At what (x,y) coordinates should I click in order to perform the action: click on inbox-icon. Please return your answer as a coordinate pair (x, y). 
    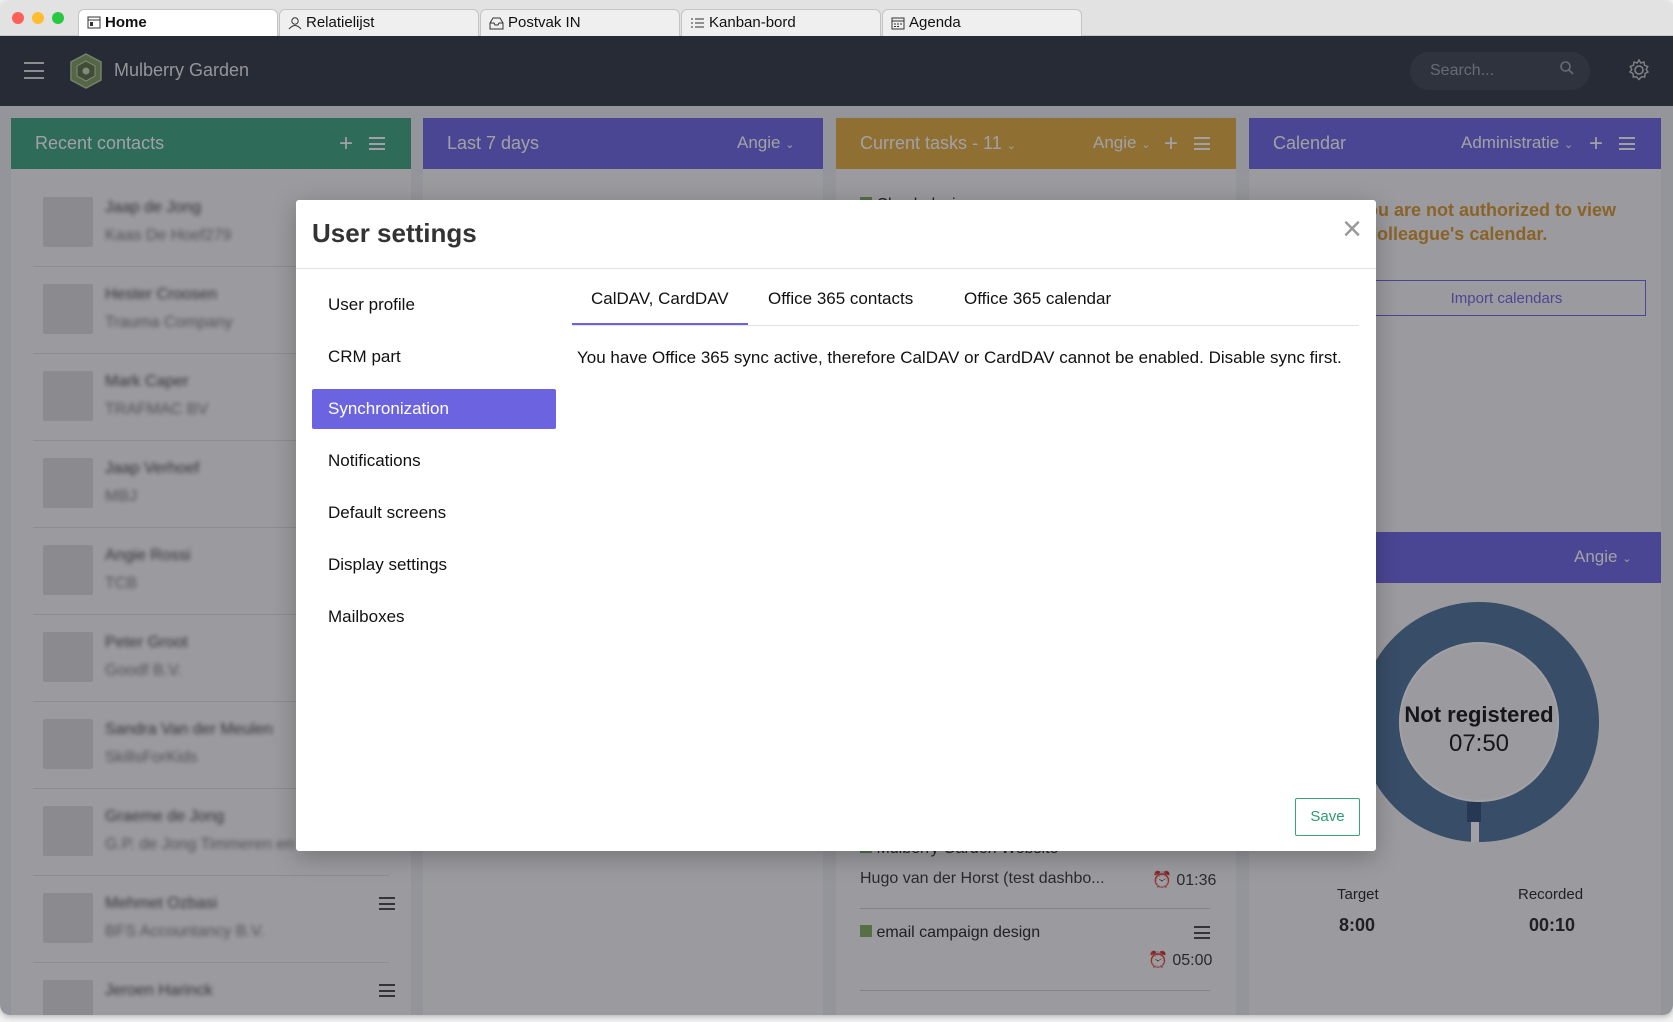
    Looking at the image, I should click on (496, 23).